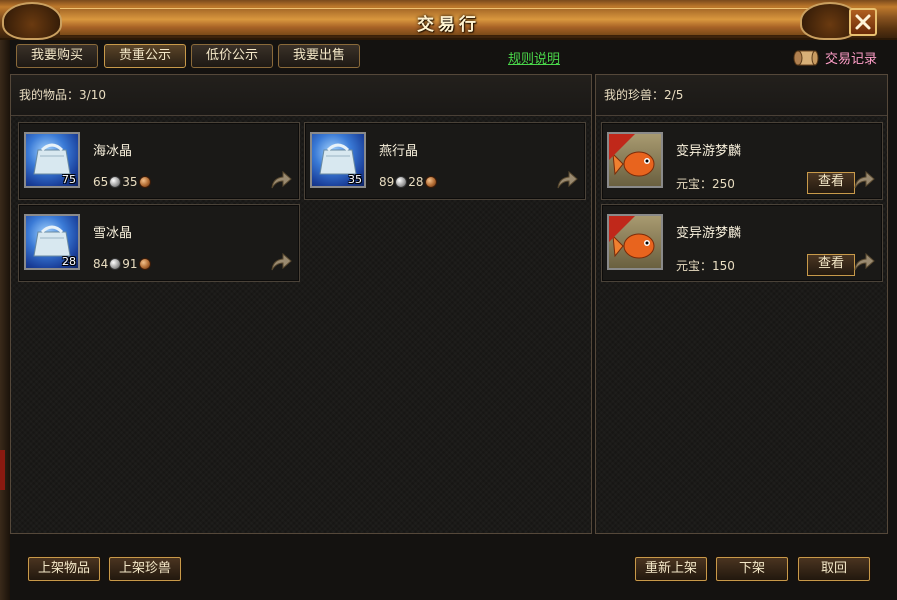 The height and width of the screenshot is (600, 897). What do you see at coordinates (145, 569) in the screenshot?
I see `list-pet-button: 上架珍兽` at bounding box center [145, 569].